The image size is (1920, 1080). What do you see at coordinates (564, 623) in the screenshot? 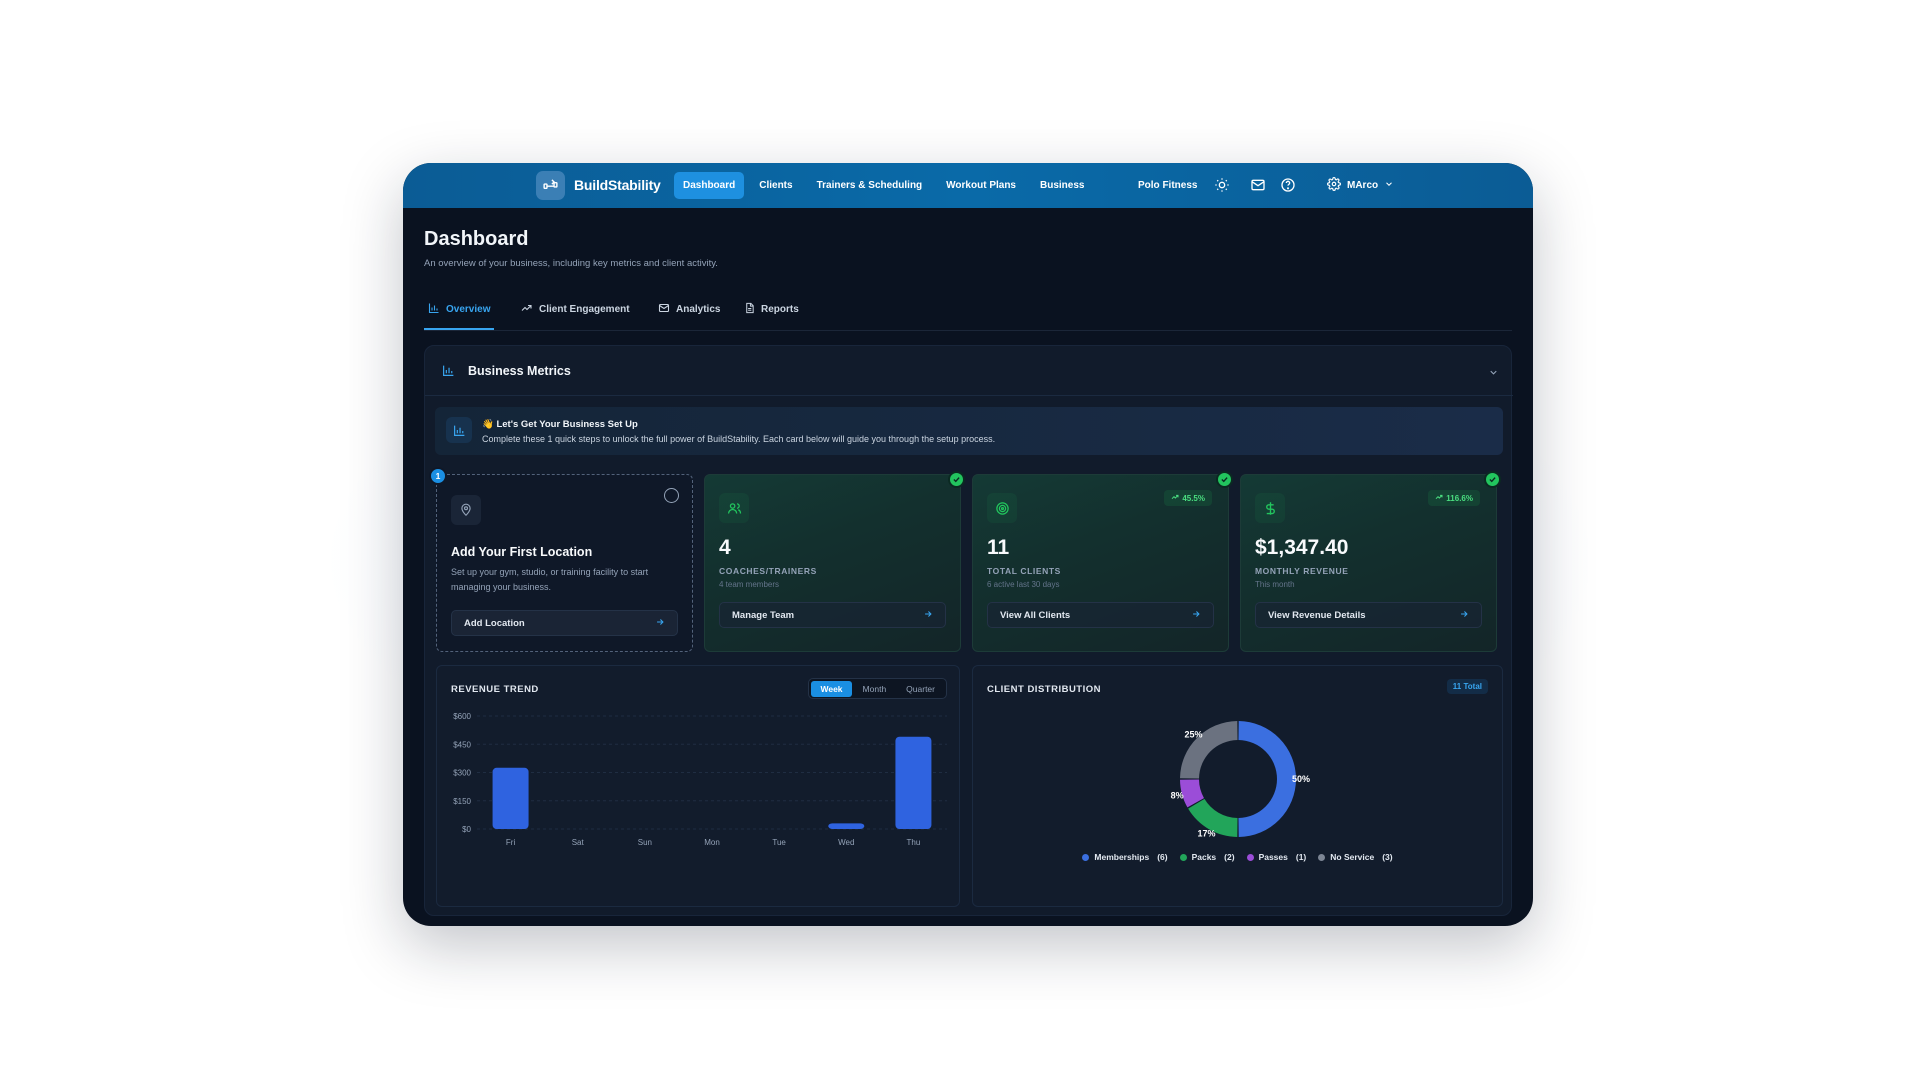
I see `add-location-button: Add Location` at bounding box center [564, 623].